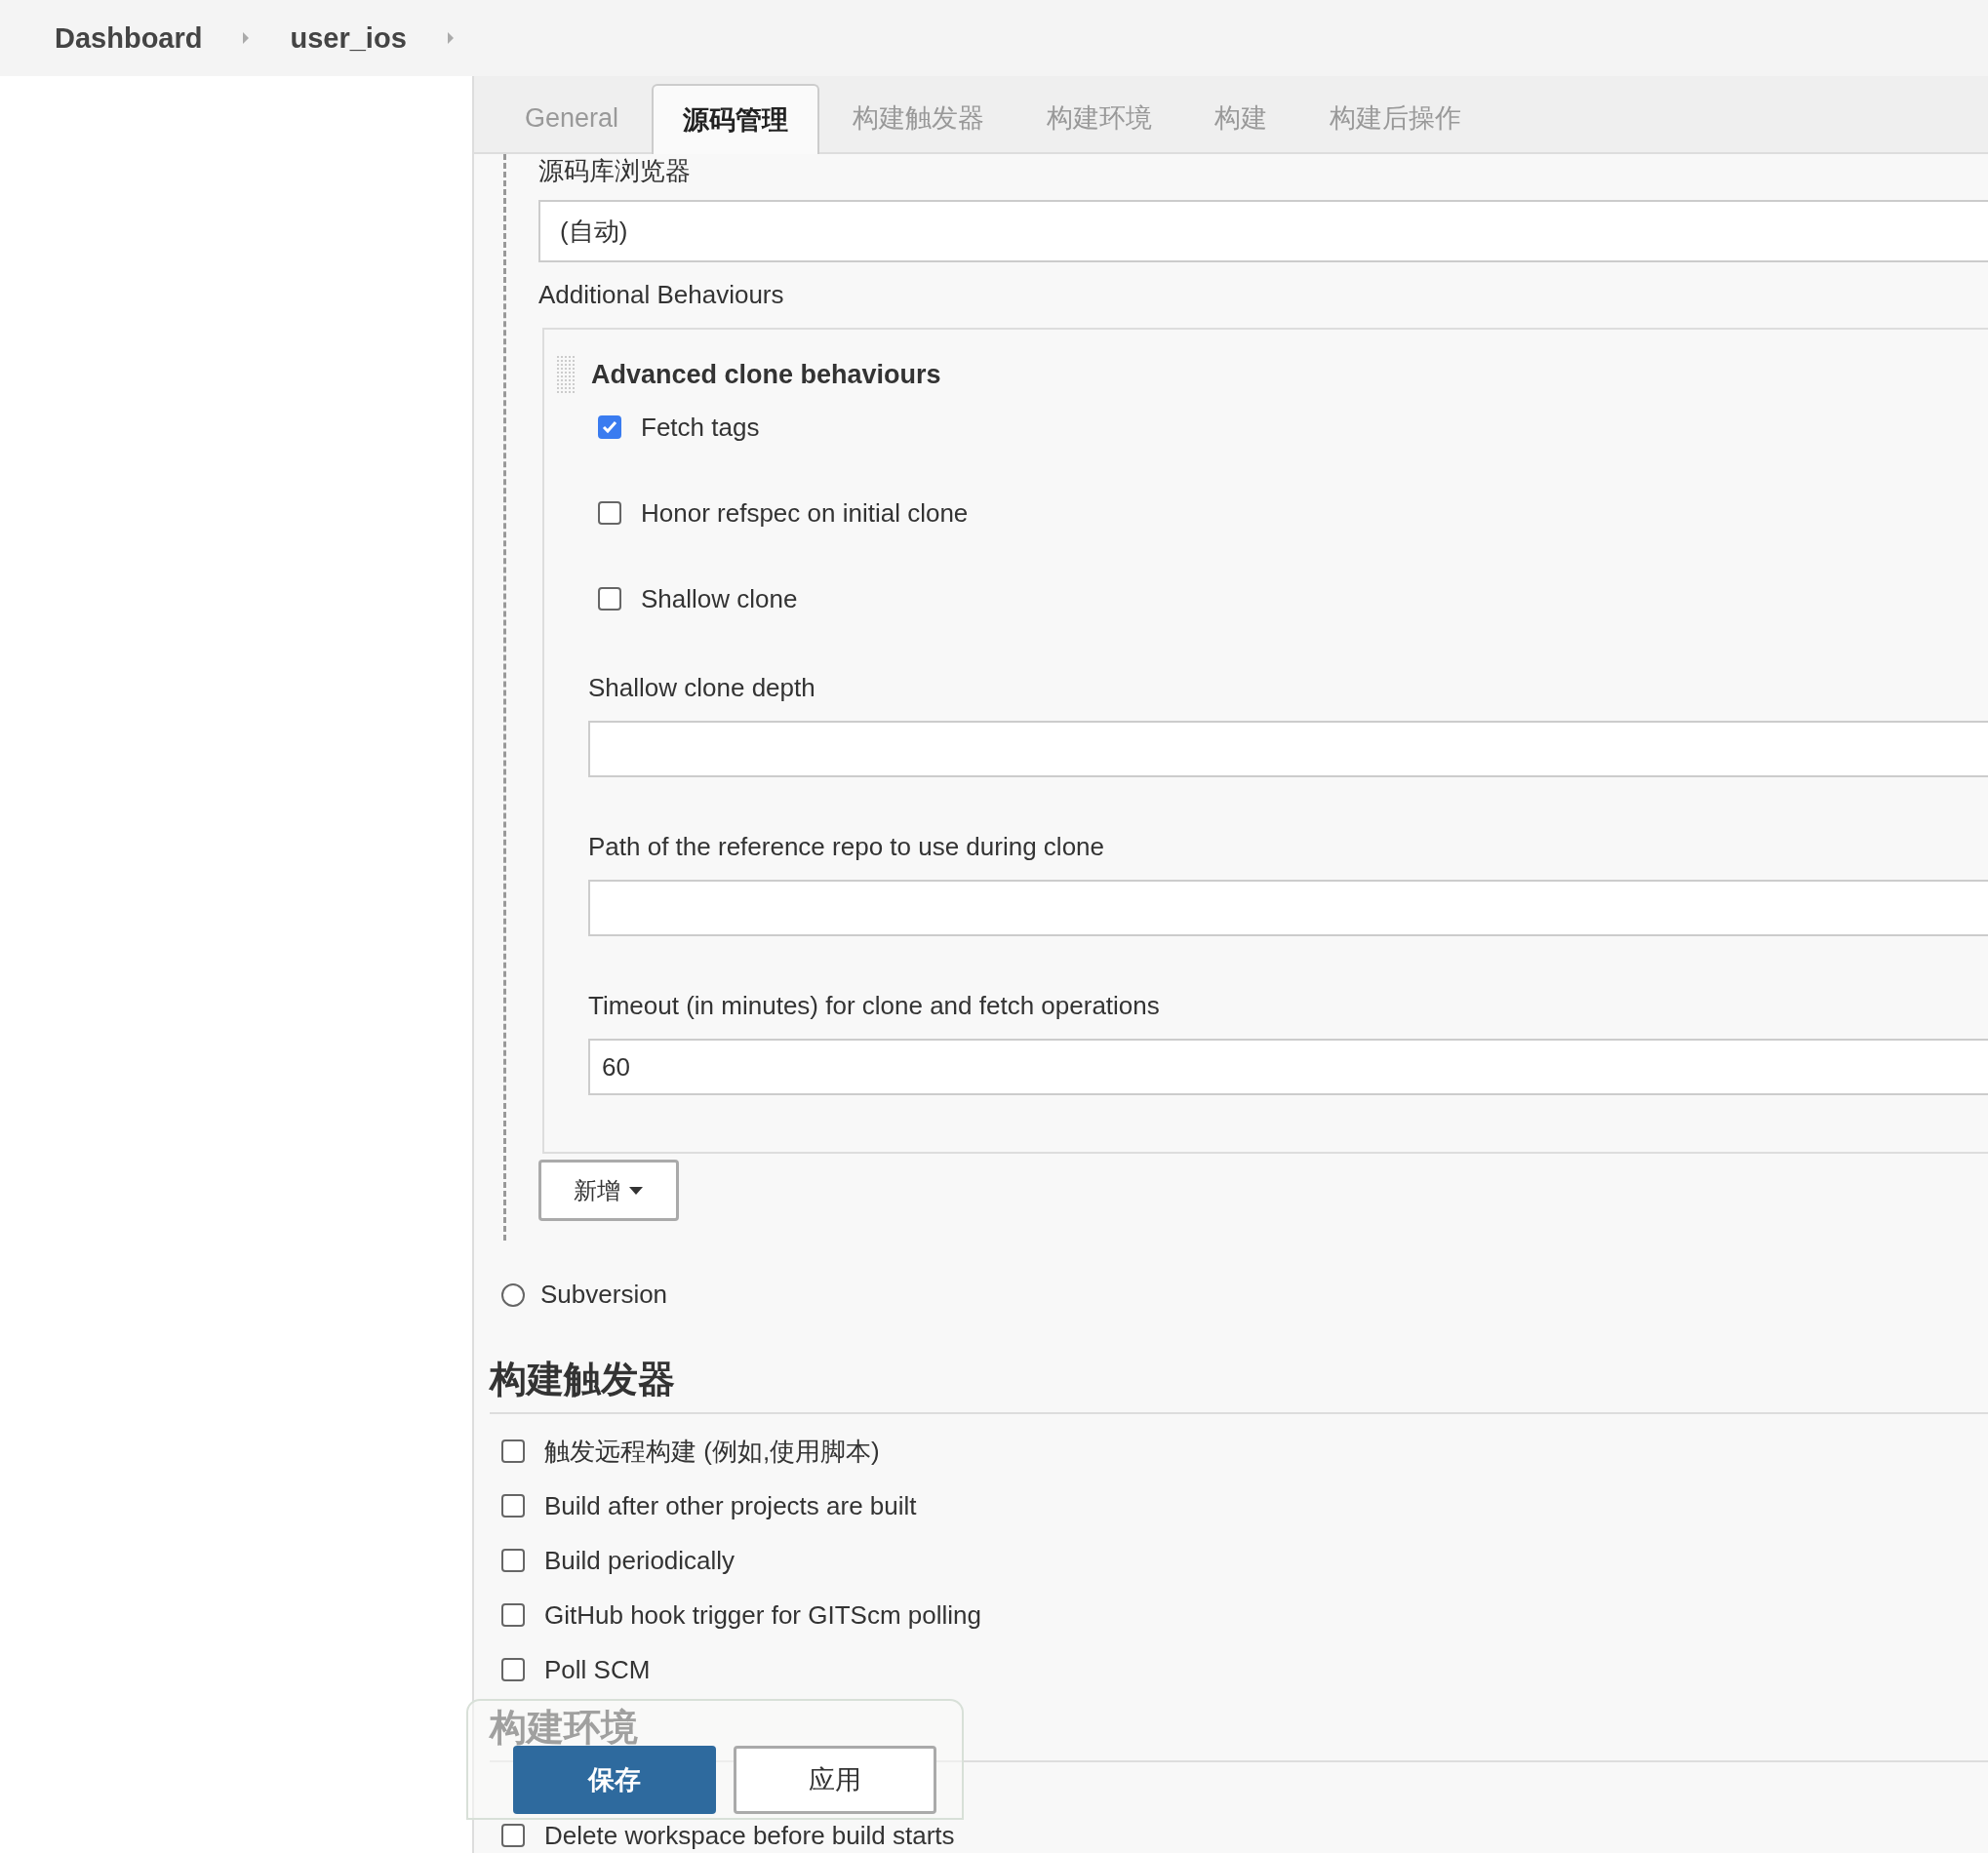 The width and height of the screenshot is (1988, 1853). What do you see at coordinates (1288, 1067) in the screenshot?
I see `input-field: 60` at bounding box center [1288, 1067].